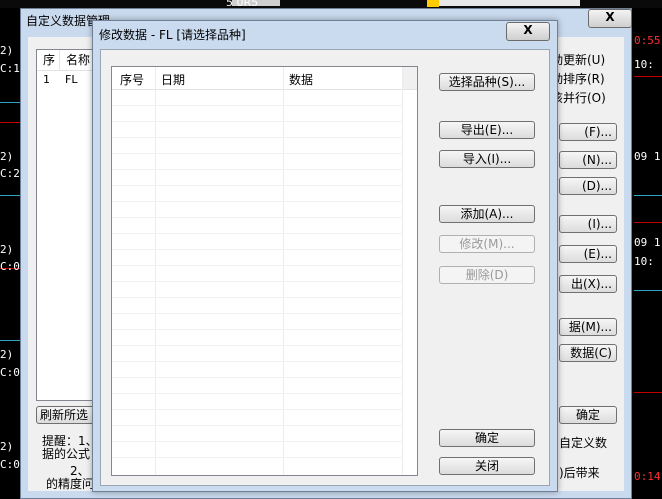  Describe the element at coordinates (588, 415) in the screenshot. I see `outer-ok-button: 确定` at that location.